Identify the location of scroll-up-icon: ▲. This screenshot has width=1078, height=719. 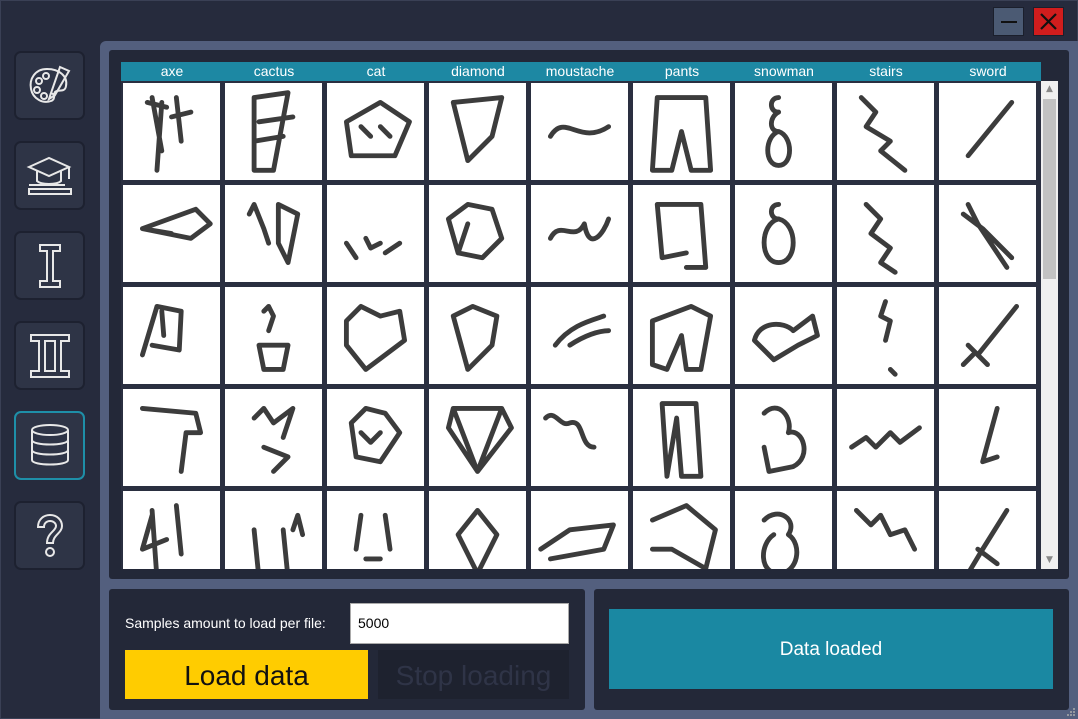
(1049, 89).